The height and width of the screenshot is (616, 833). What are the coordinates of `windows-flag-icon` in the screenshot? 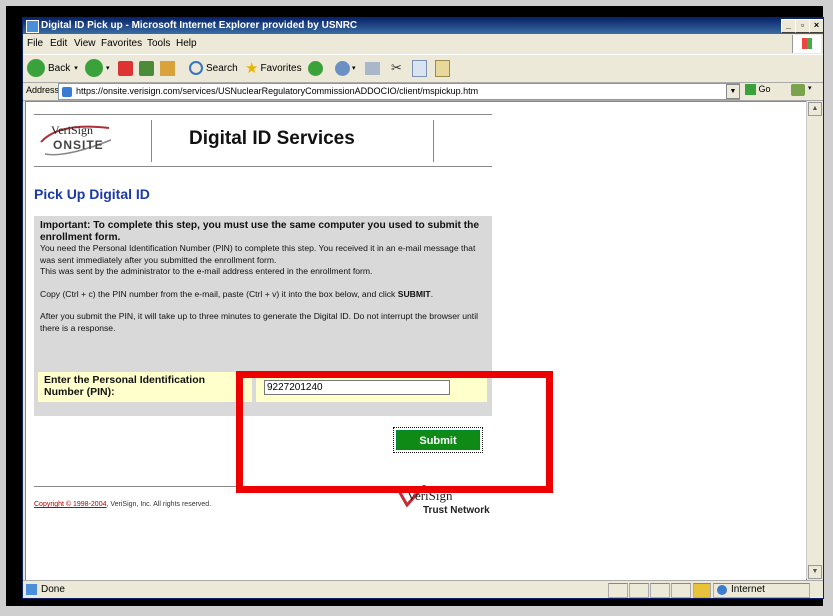 It's located at (806, 44).